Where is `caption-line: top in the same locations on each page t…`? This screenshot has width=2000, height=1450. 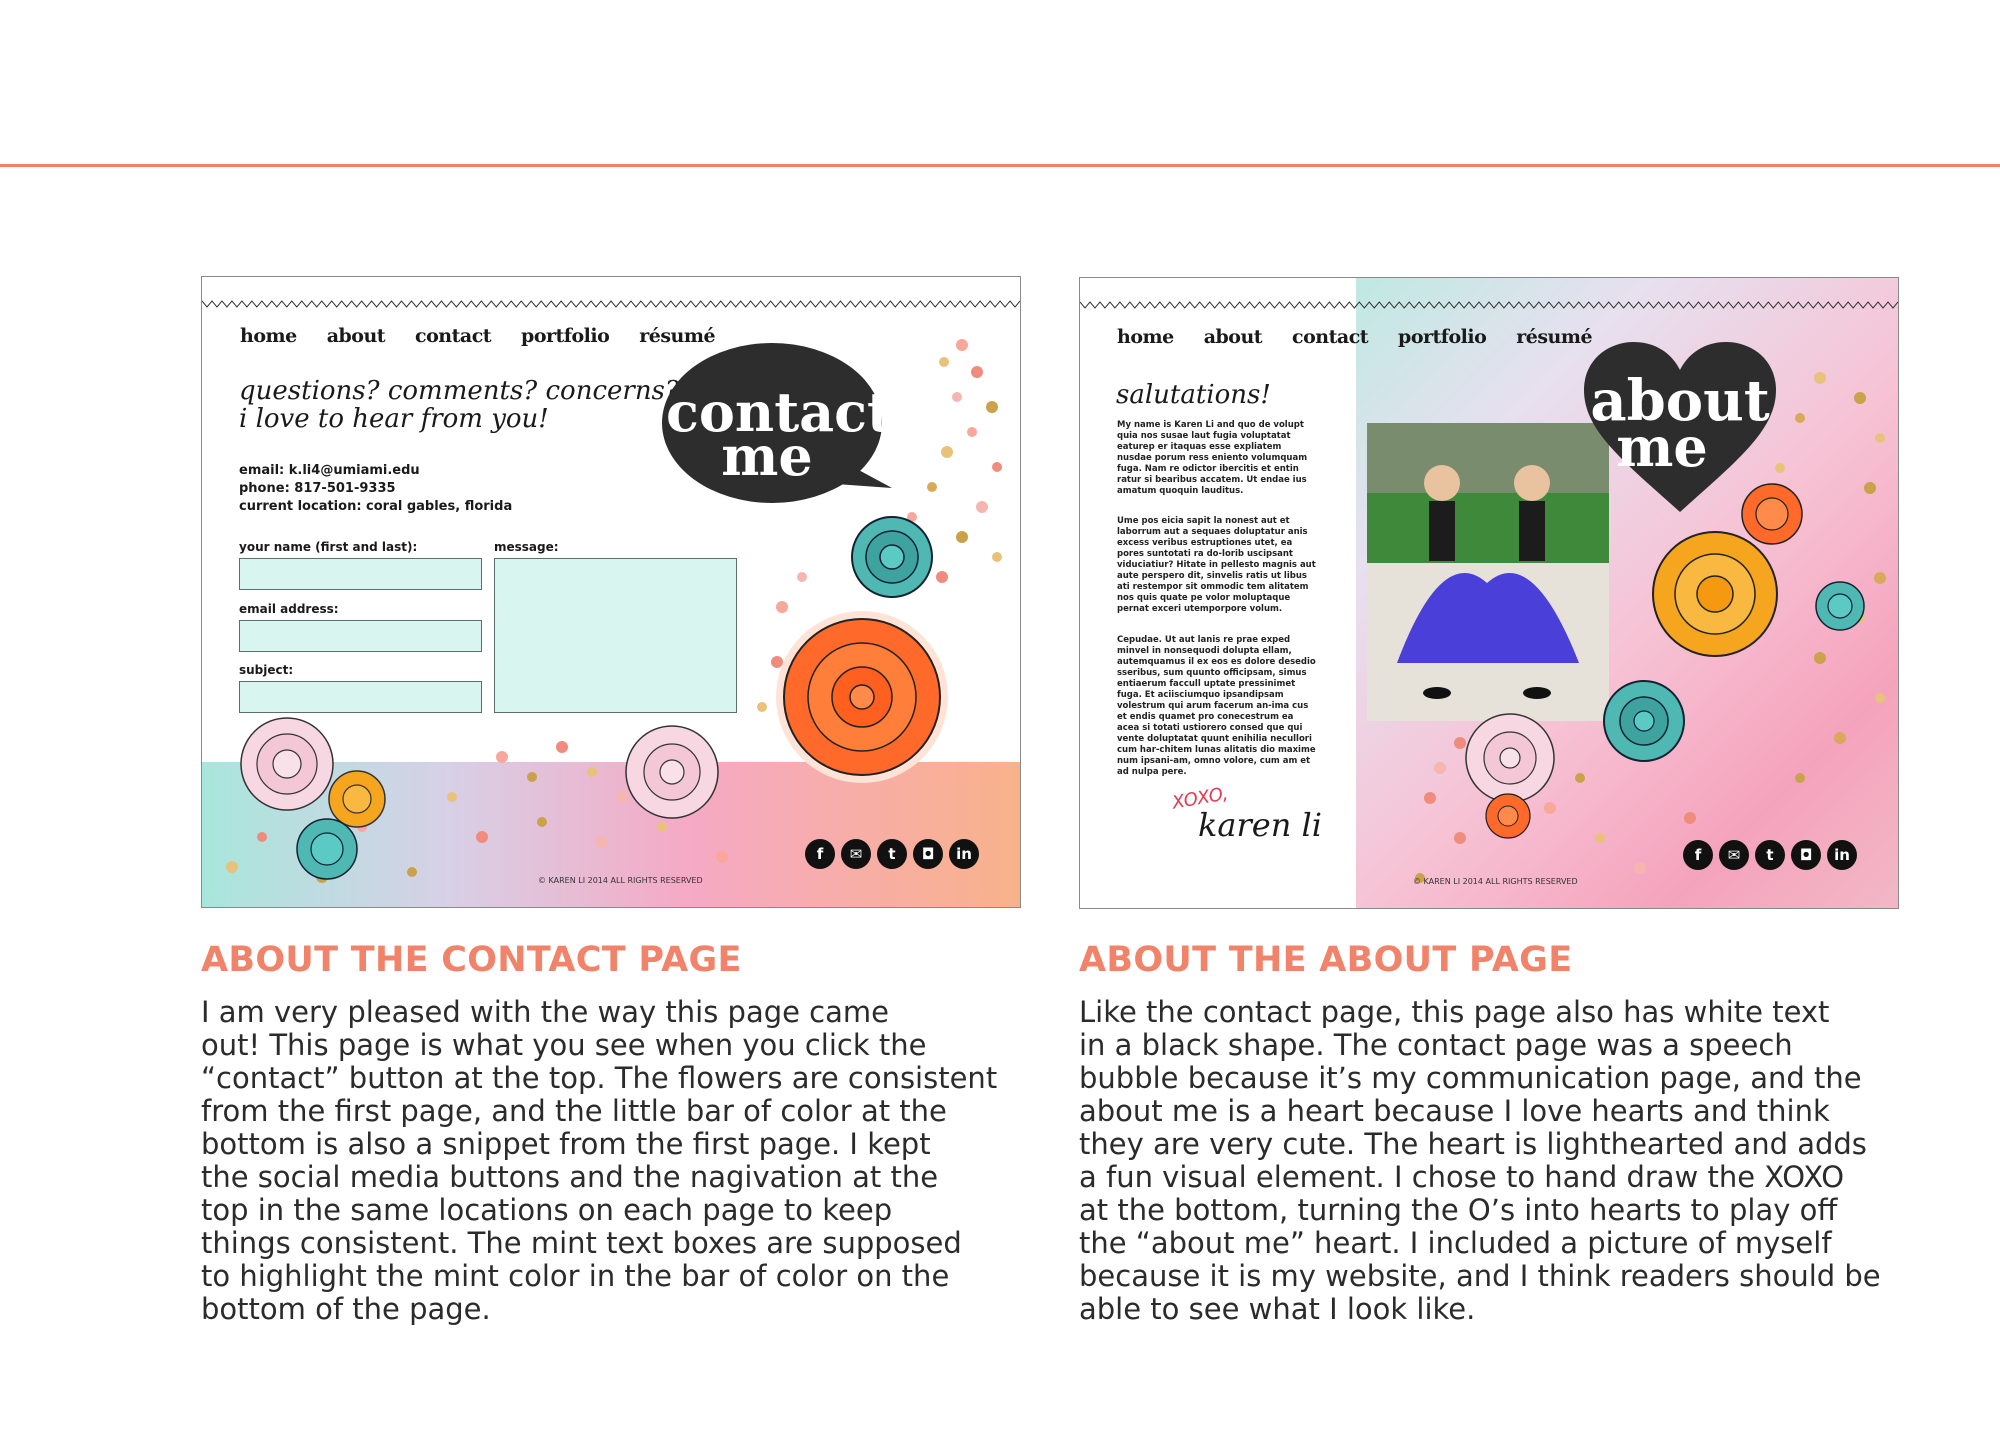
caption-line: top in the same locations on each page t… is located at coordinates (547, 1210).